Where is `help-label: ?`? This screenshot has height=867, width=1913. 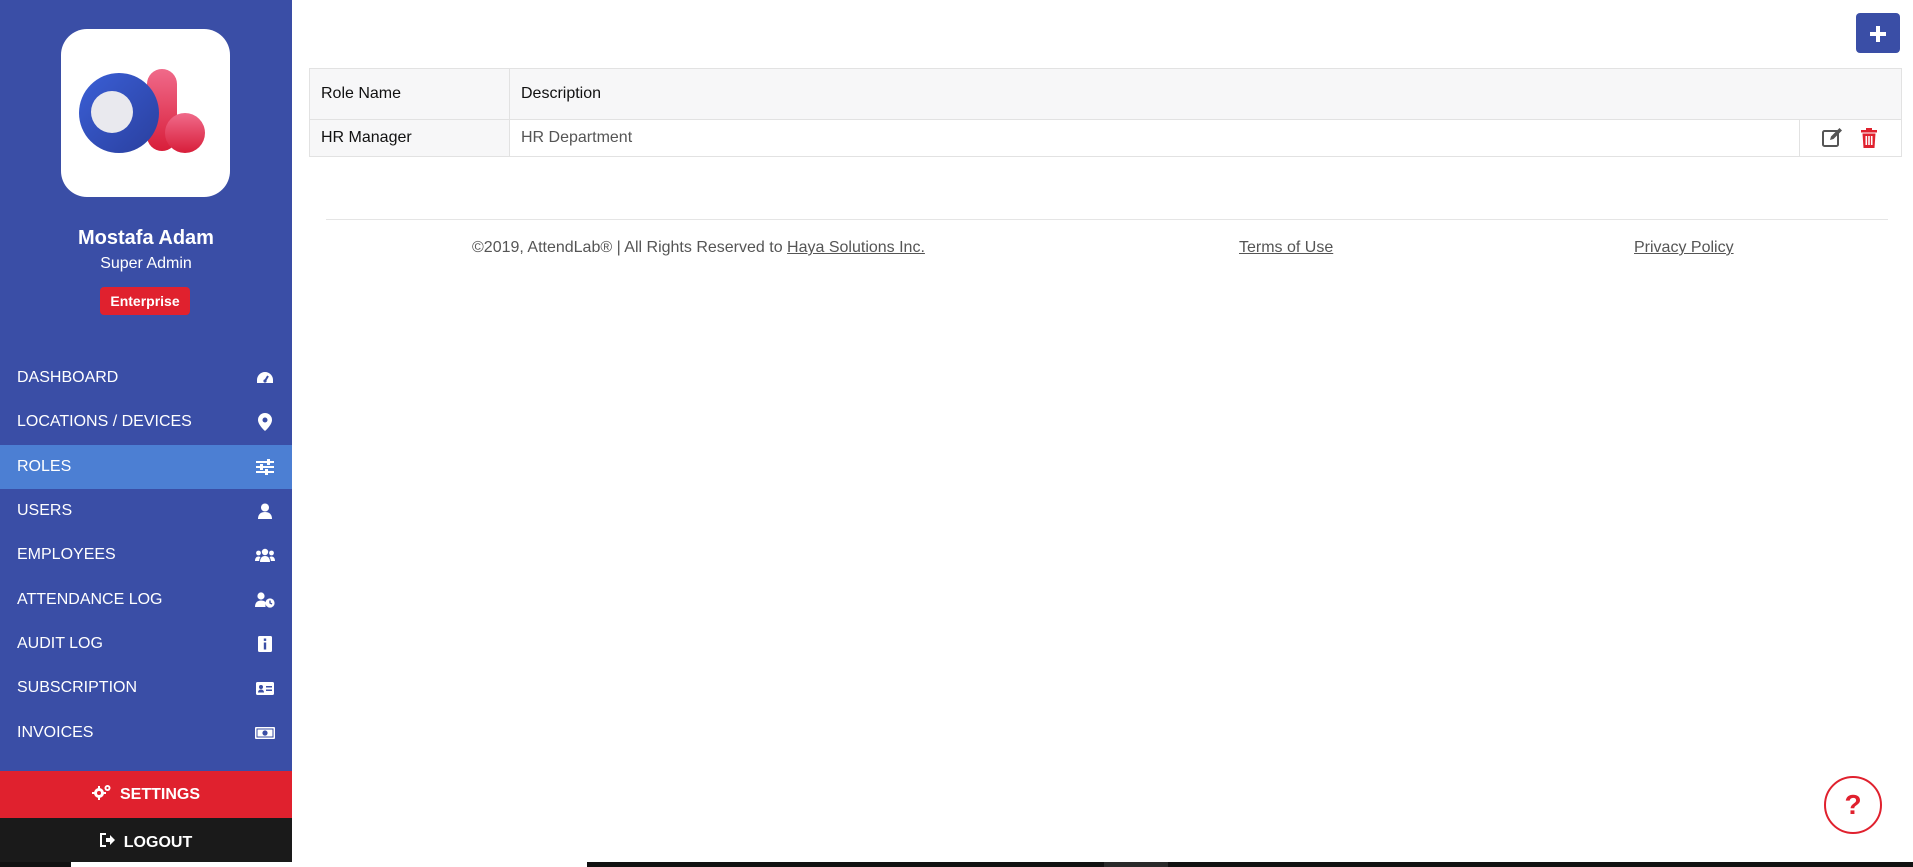 help-label: ? is located at coordinates (1853, 804).